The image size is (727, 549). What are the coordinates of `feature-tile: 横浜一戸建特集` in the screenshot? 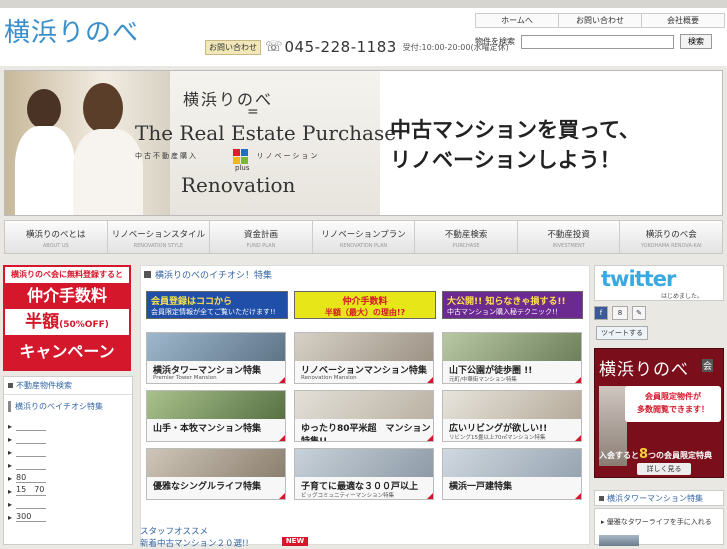 It's located at (512, 474).